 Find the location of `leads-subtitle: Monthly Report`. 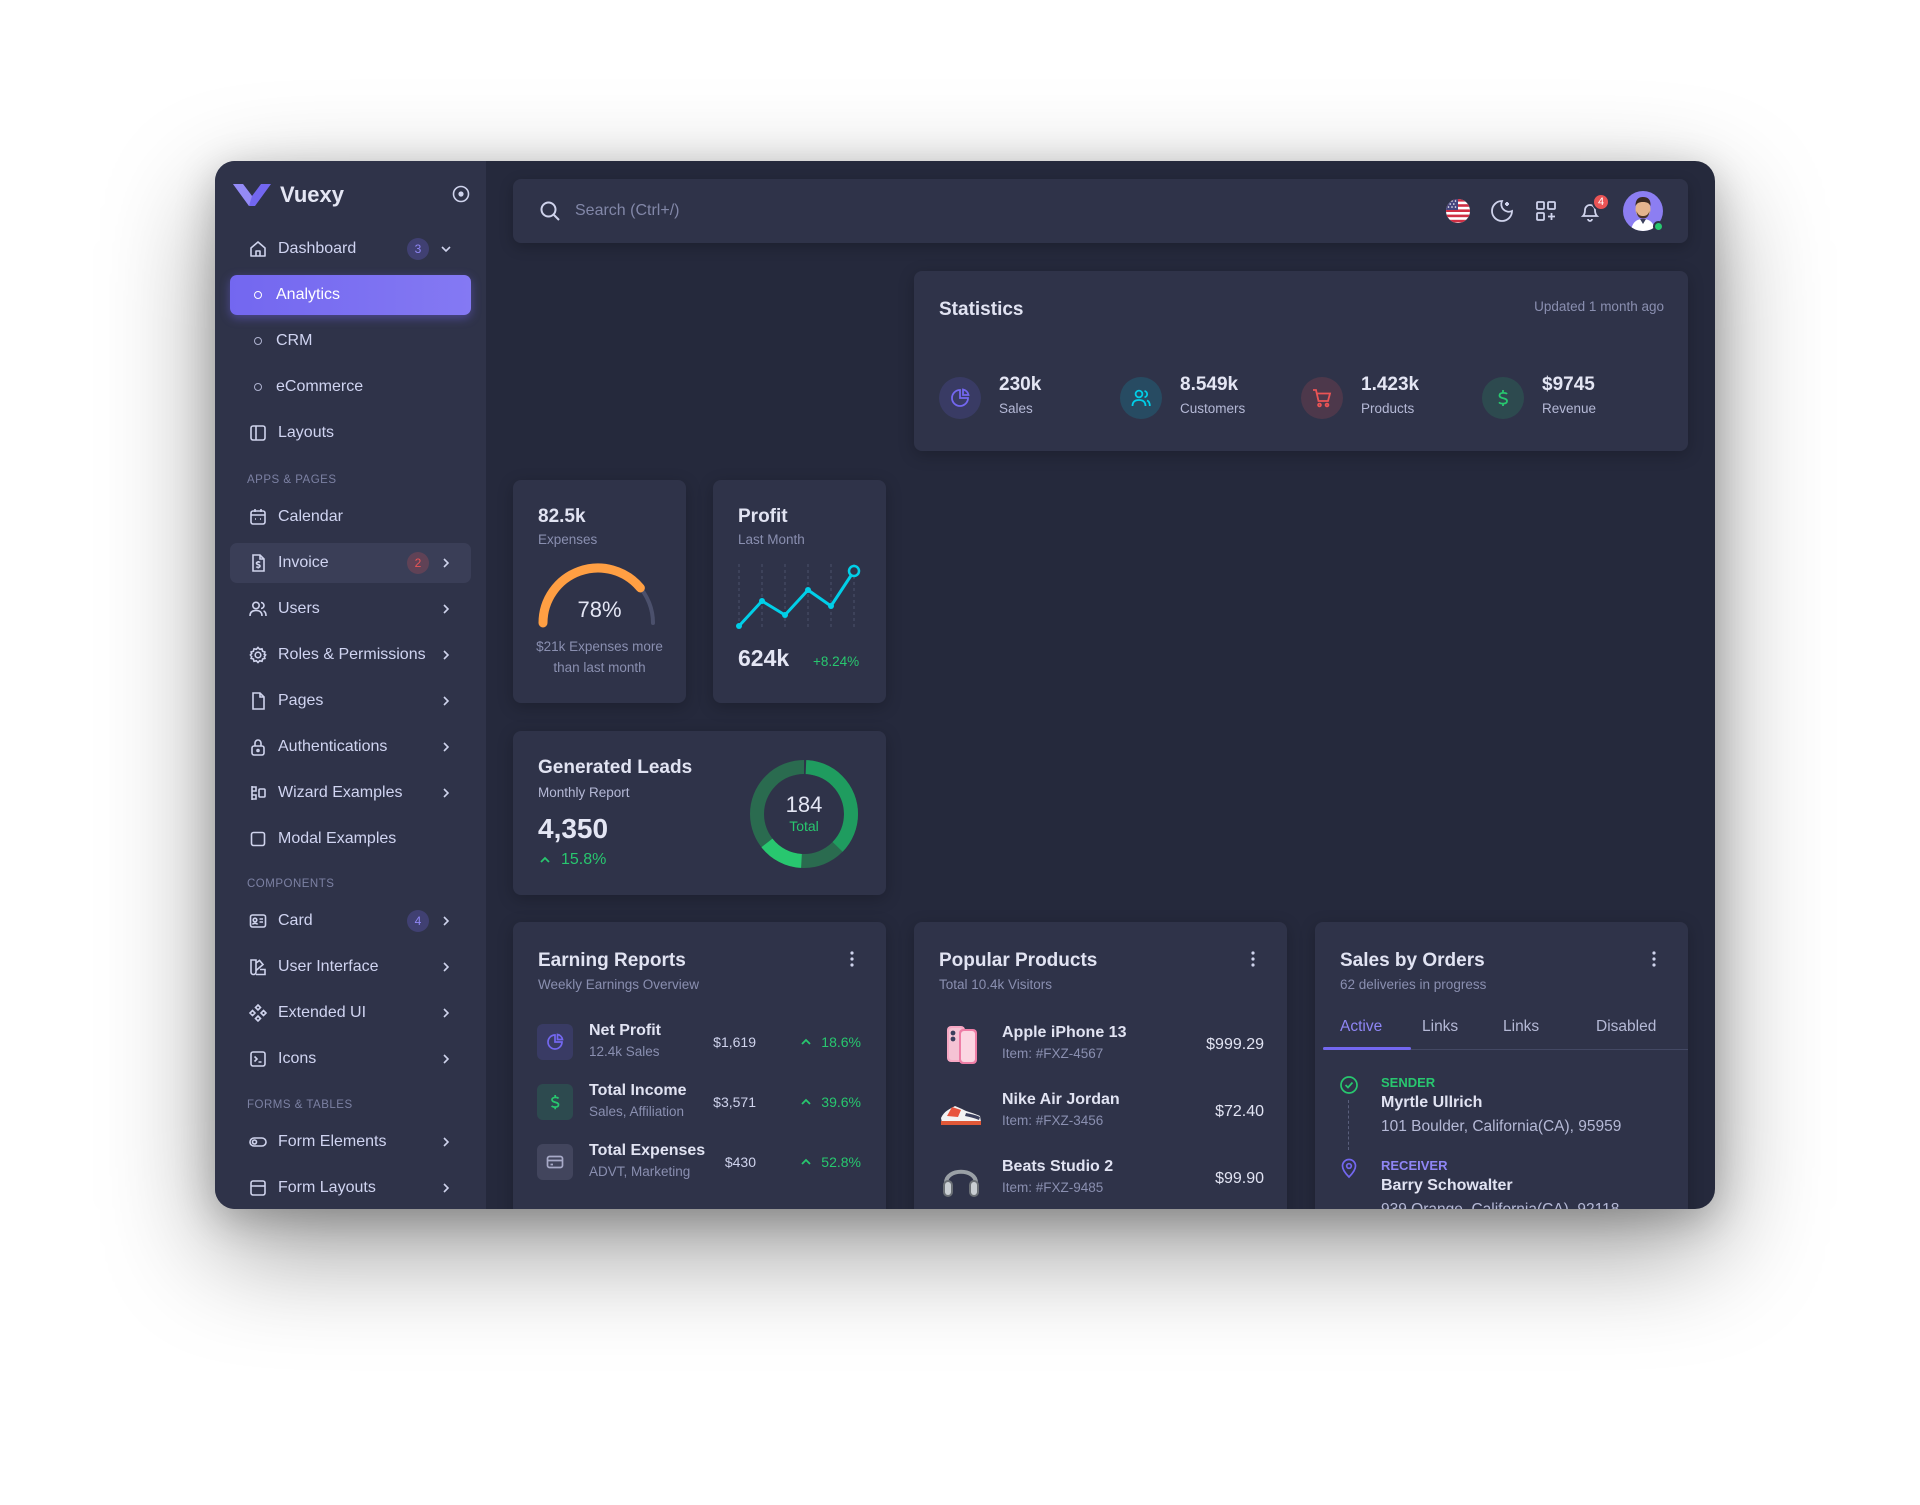

leads-subtitle: Monthly Report is located at coordinates (584, 792).